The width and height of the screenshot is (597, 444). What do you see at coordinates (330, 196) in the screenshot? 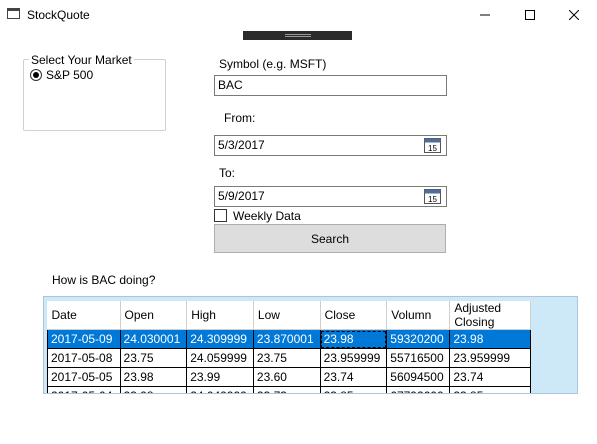
I see `to-date-picker: 5/9/2017 15` at bounding box center [330, 196].